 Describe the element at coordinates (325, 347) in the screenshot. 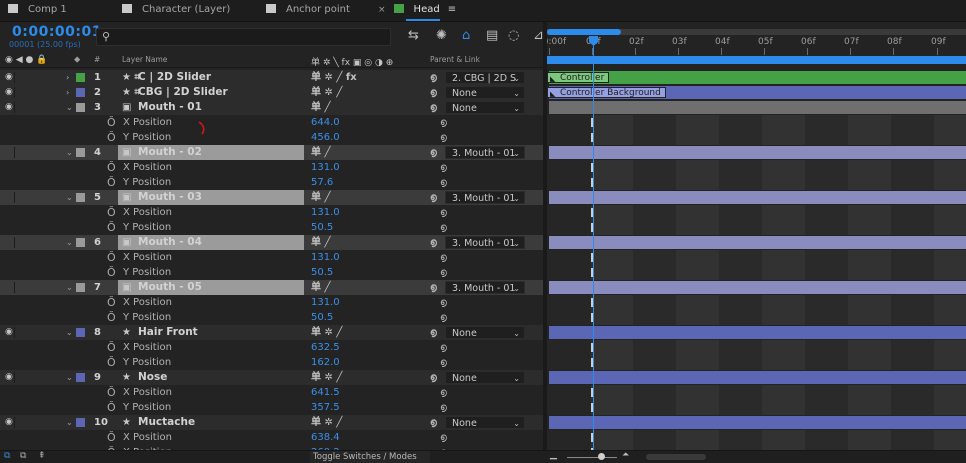

I see `property-value: 632.5` at that location.